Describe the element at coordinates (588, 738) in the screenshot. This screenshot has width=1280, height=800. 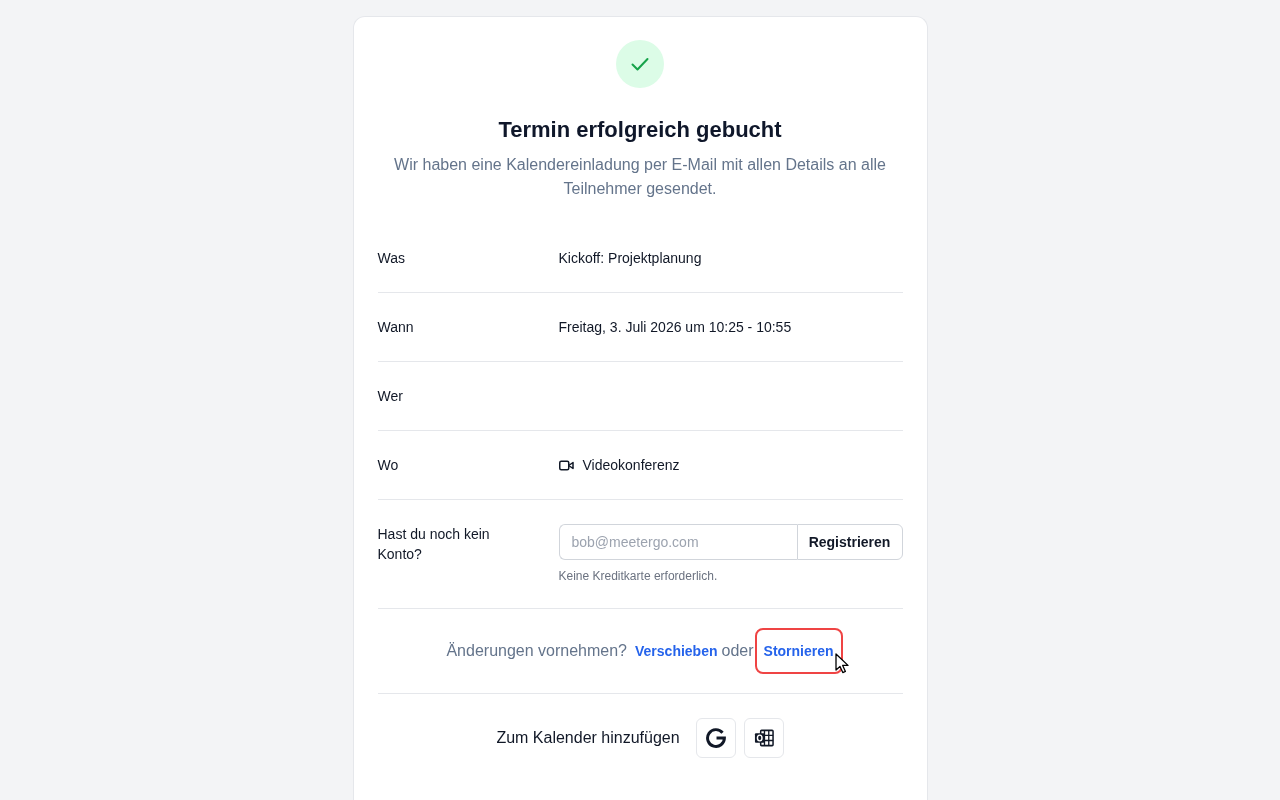
I see `add-to-calendar-label: Zum Kalender hinzufügen` at that location.